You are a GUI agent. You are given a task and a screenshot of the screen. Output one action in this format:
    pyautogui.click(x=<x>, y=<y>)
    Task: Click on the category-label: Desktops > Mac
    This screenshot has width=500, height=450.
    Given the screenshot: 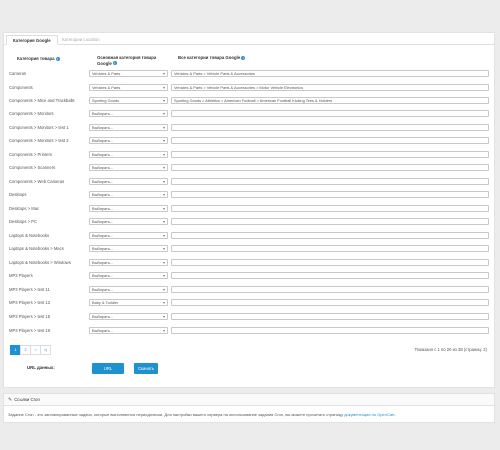 What is the action you would take?
    pyautogui.click(x=24, y=208)
    